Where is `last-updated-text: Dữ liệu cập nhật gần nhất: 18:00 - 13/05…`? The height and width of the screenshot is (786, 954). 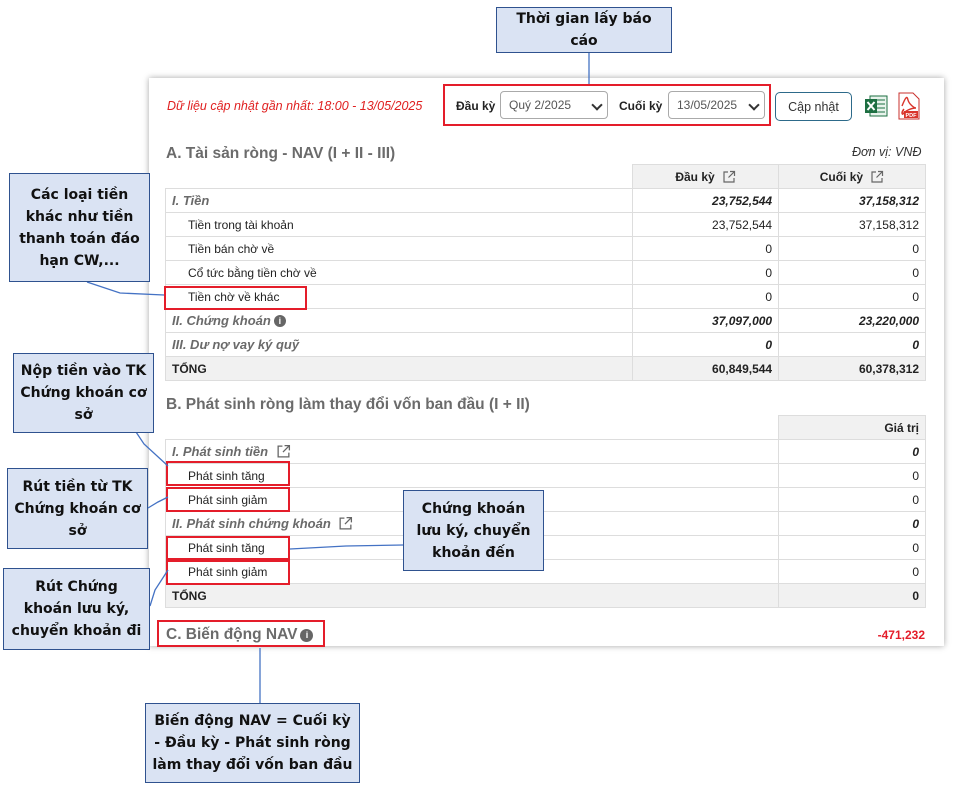
last-updated-text: Dữ liệu cập nhật gần nhất: 18:00 - 13/05… is located at coordinates (295, 106).